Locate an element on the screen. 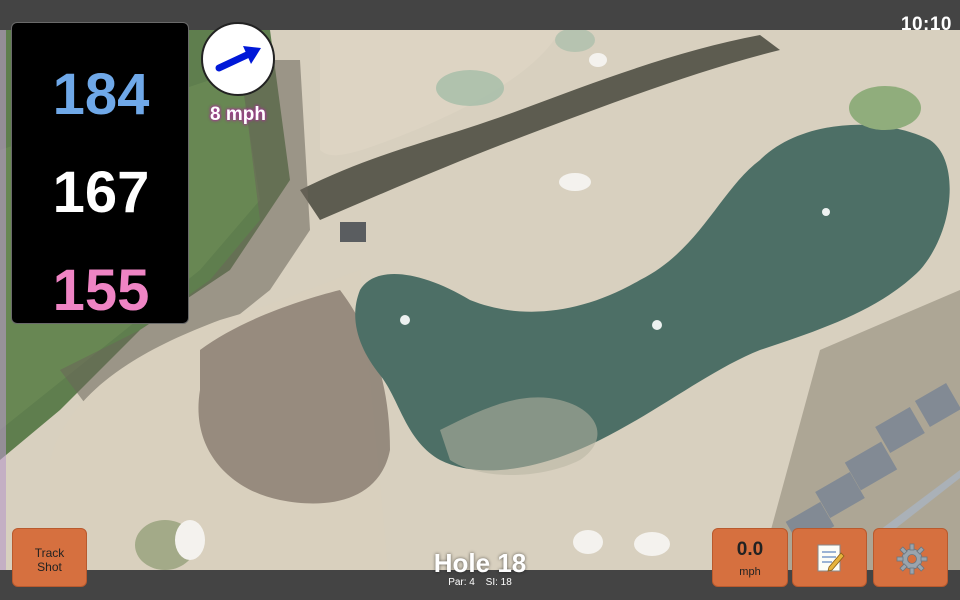 This screenshot has width=960, height=600. wind-speed: 8 mph is located at coordinates (238, 114).